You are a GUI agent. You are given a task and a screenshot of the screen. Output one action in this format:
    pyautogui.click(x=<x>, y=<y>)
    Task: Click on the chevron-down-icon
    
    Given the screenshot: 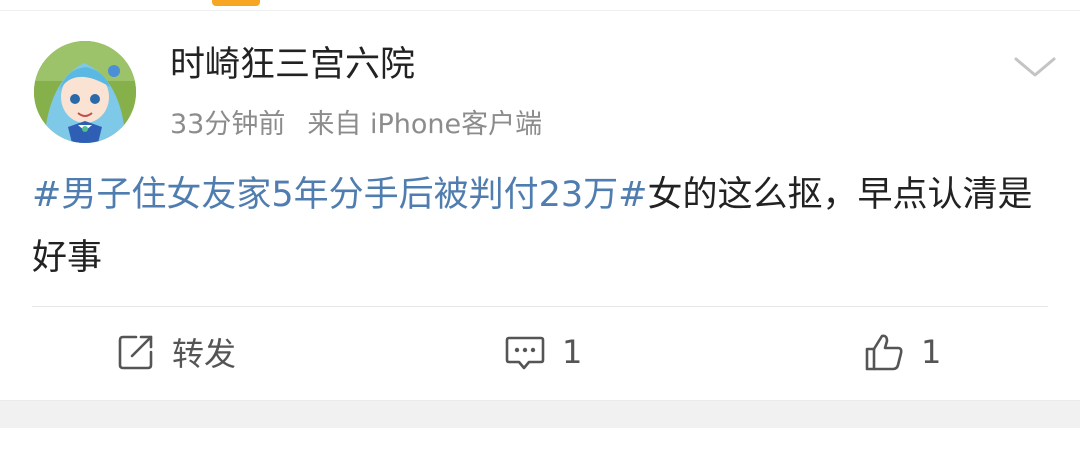 What is the action you would take?
    pyautogui.click(x=1035, y=67)
    